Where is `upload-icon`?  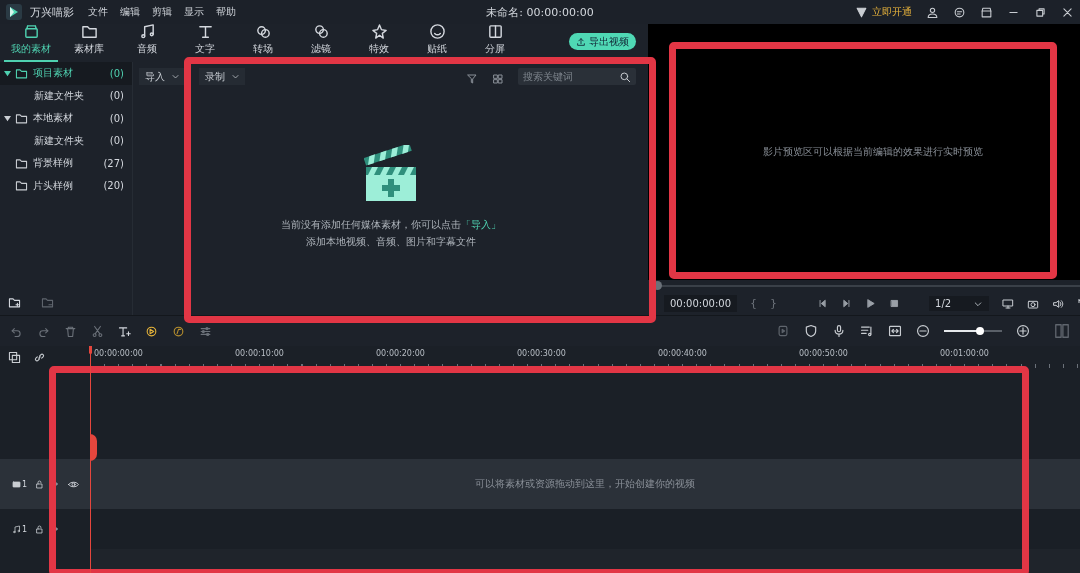
upload-icon is located at coordinates (581, 41).